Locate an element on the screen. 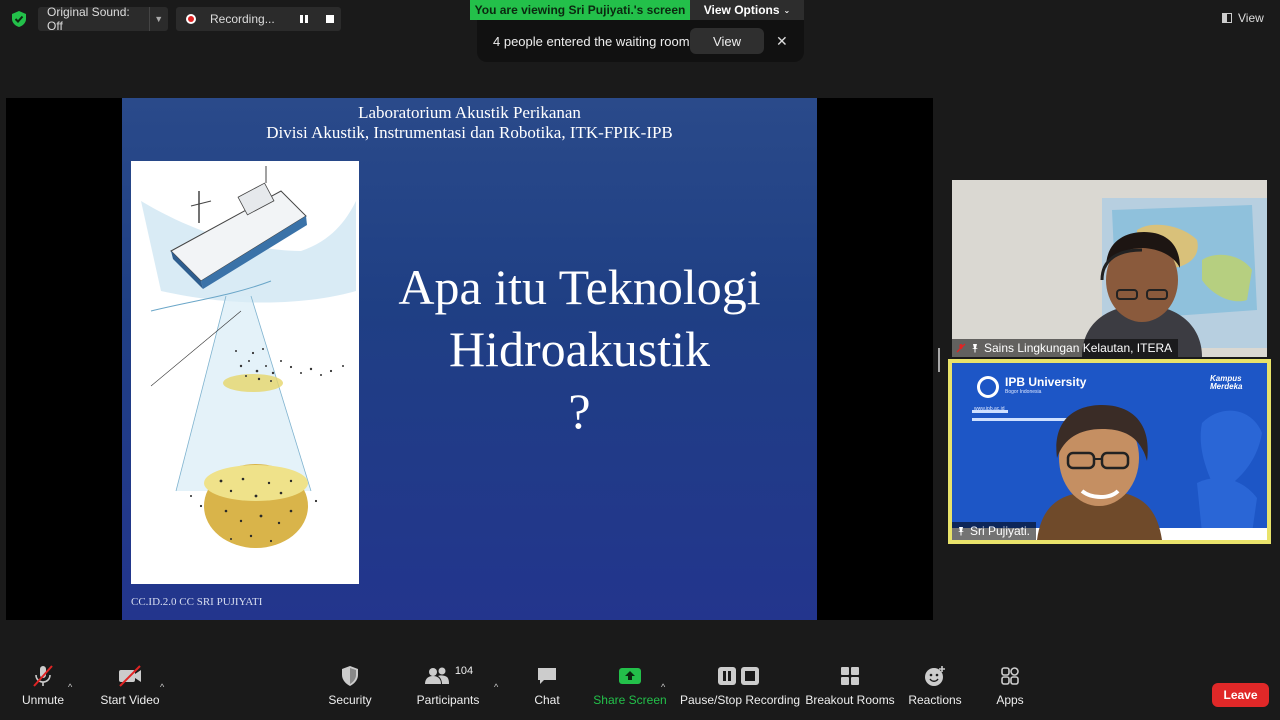 Image resolution: width=1280 pixels, height=720 pixels. unmute-button: Unmute is located at coordinates (44, 685).